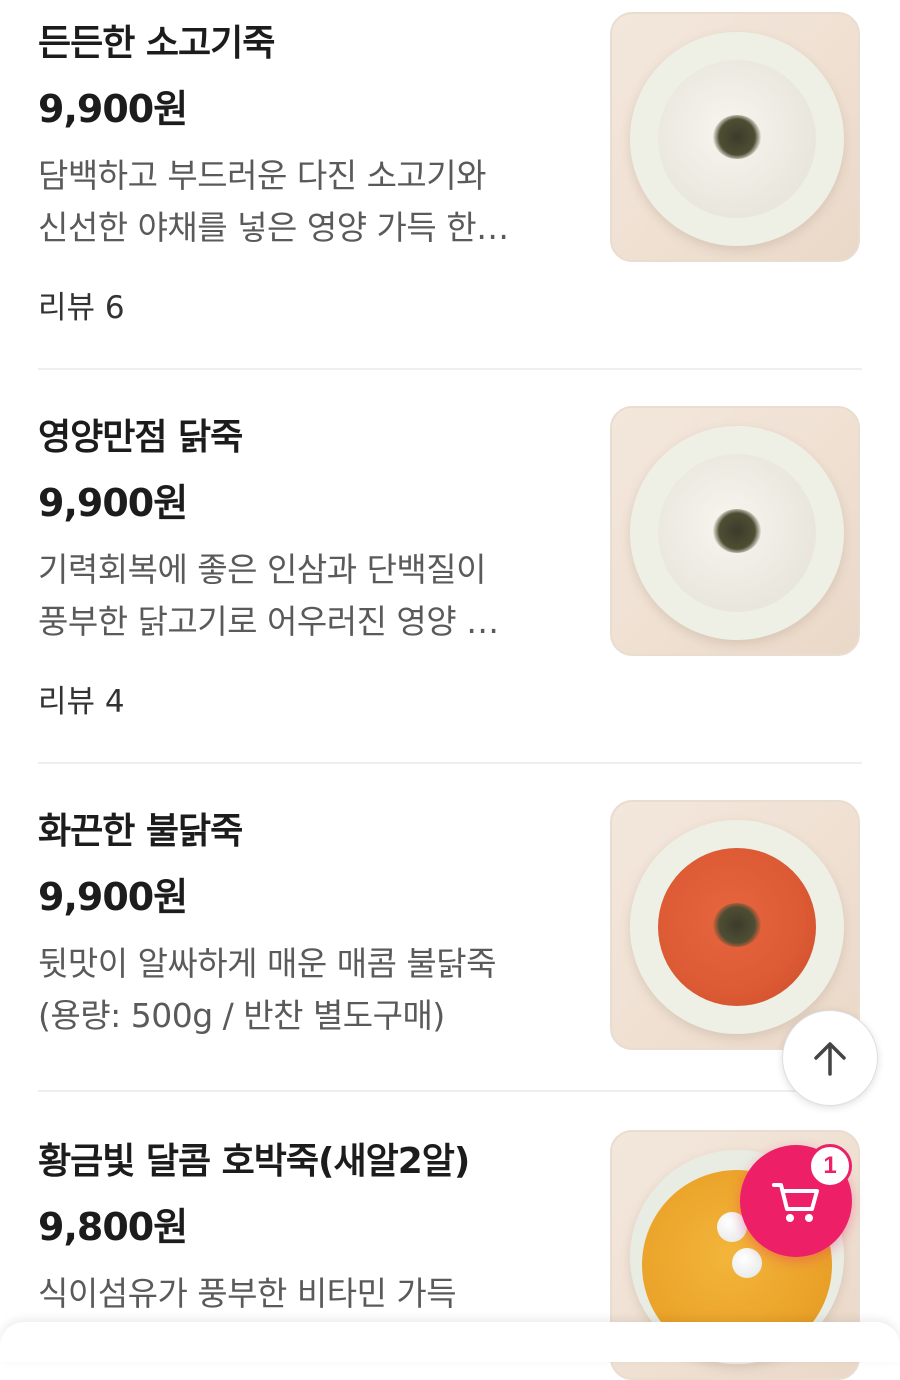 This screenshot has width=900, height=1380. I want to click on description-line: 기력회복에 좋은 인삼과 단백질이, so click(262, 569).